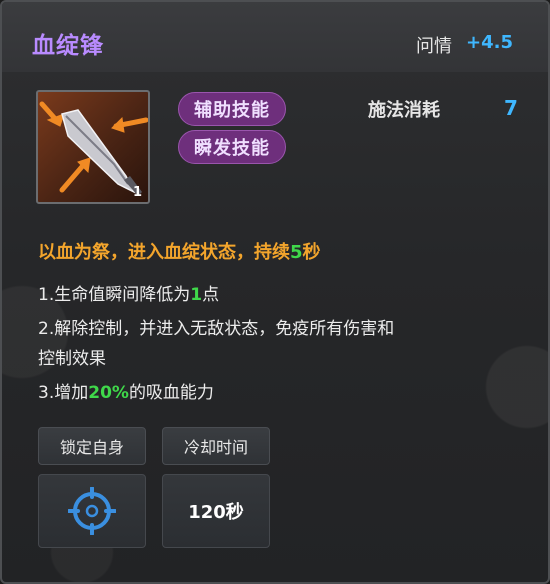 Image resolution: width=550 pixels, height=584 pixels. I want to click on effect-line-1: 1.生命值瞬间降低为1点, so click(128, 292).